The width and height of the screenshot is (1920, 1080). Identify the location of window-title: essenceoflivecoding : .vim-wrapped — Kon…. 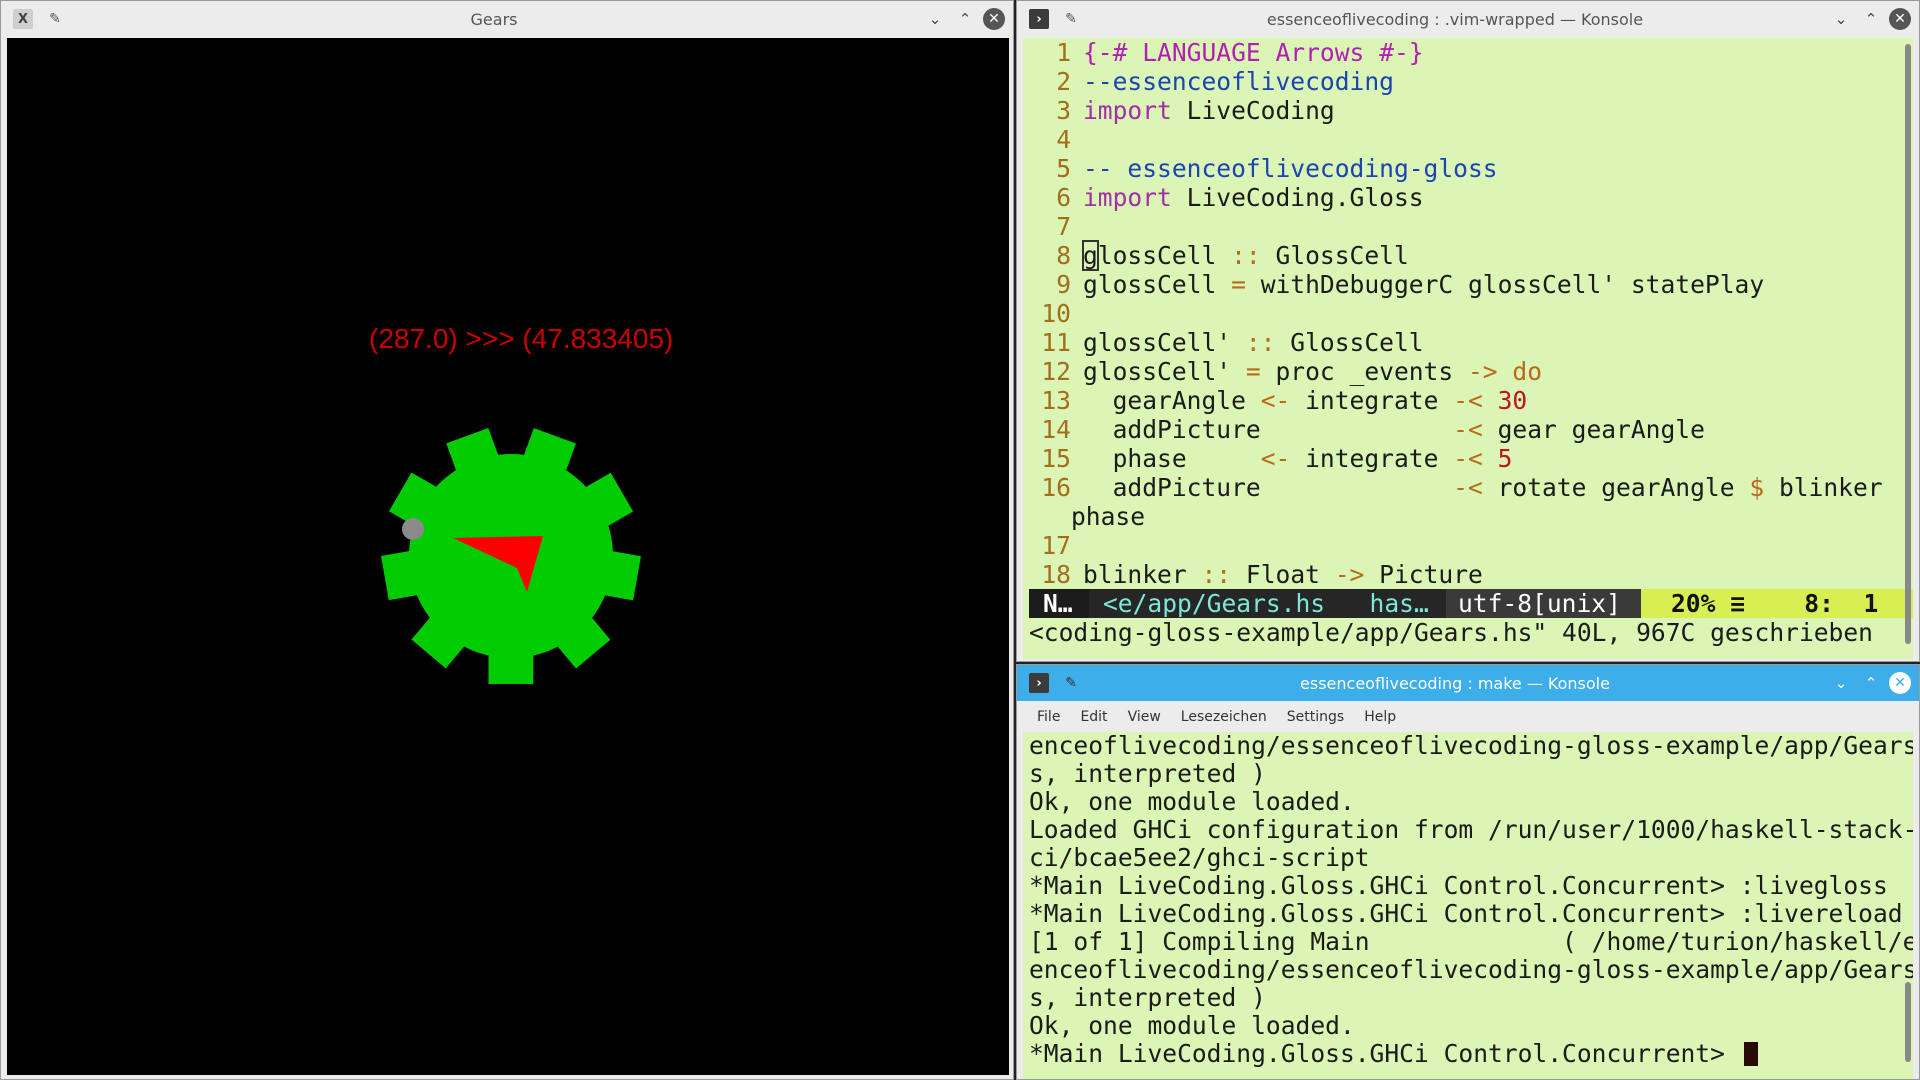
(1455, 19).